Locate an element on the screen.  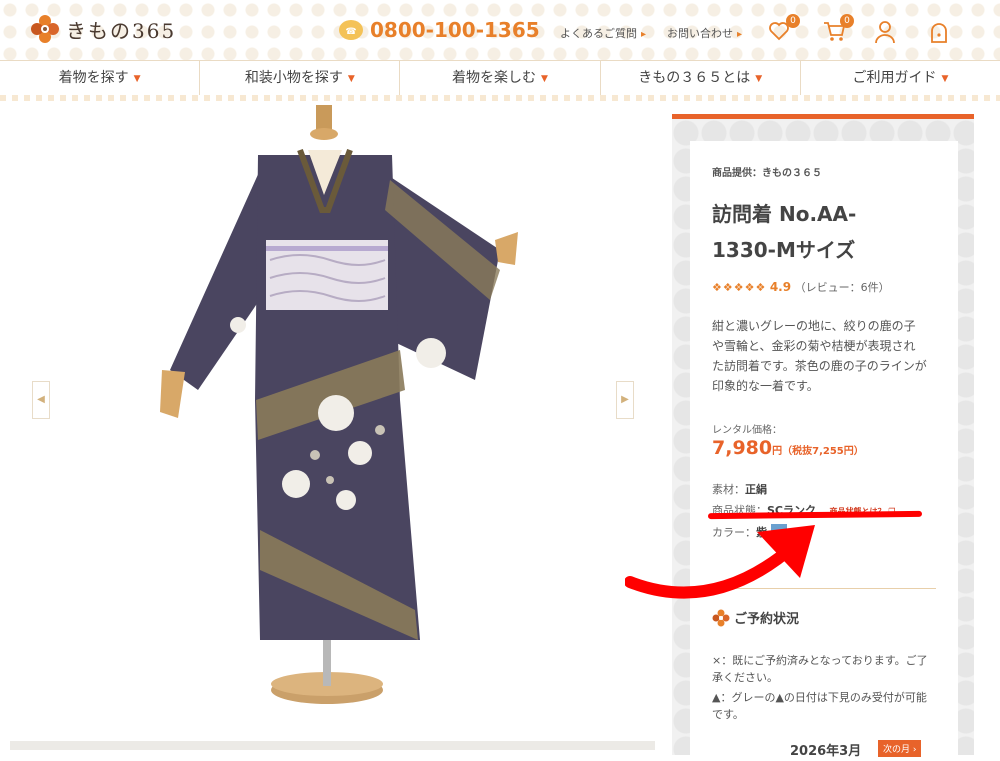
favorite-count-badge: 0 is located at coordinates (793, 21).